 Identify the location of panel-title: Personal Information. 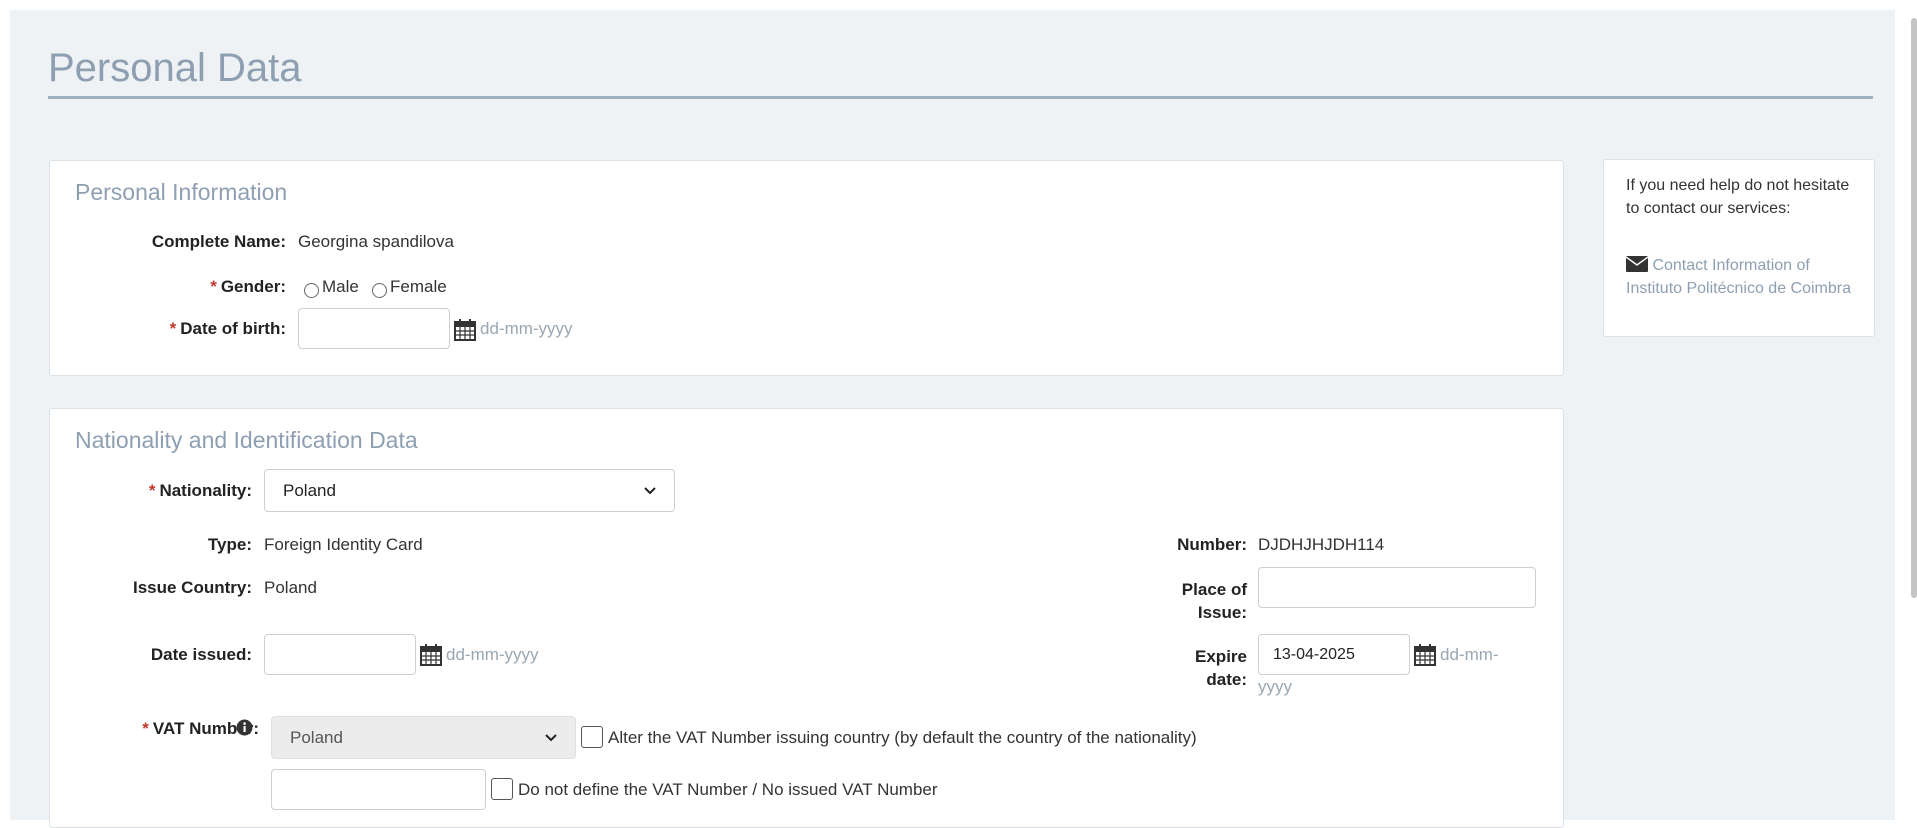
(181, 192).